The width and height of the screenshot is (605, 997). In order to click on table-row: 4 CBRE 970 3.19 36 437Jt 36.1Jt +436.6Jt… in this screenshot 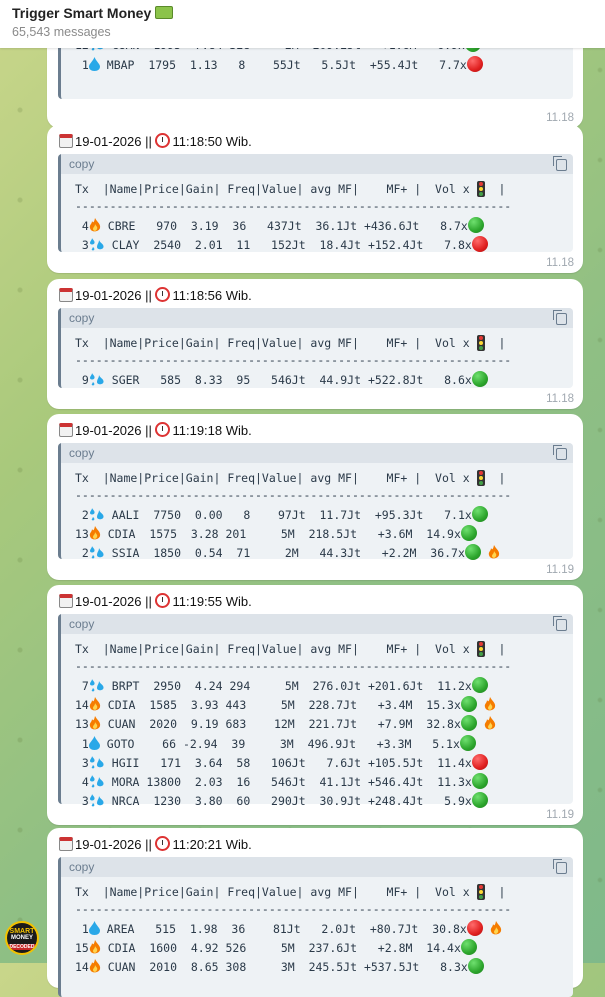, I will do `click(279, 225)`.